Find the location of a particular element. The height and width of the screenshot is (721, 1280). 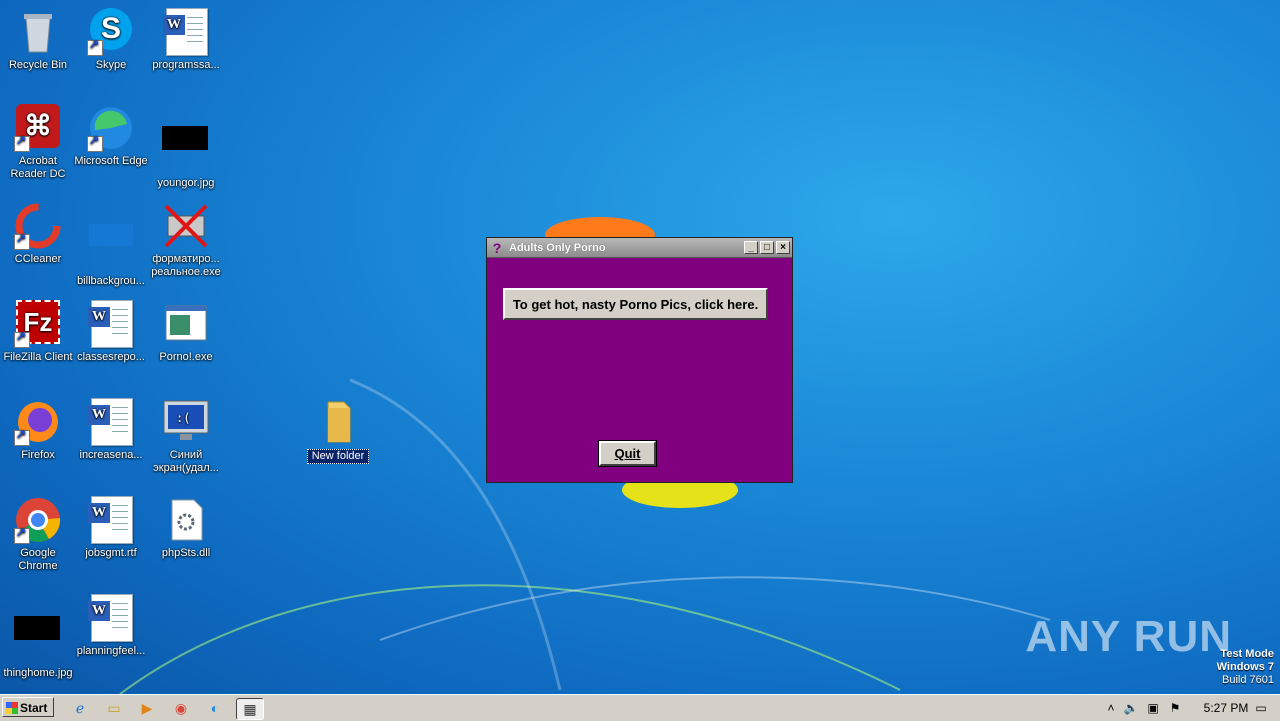

monitor-icon: :( is located at coordinates (186, 422).